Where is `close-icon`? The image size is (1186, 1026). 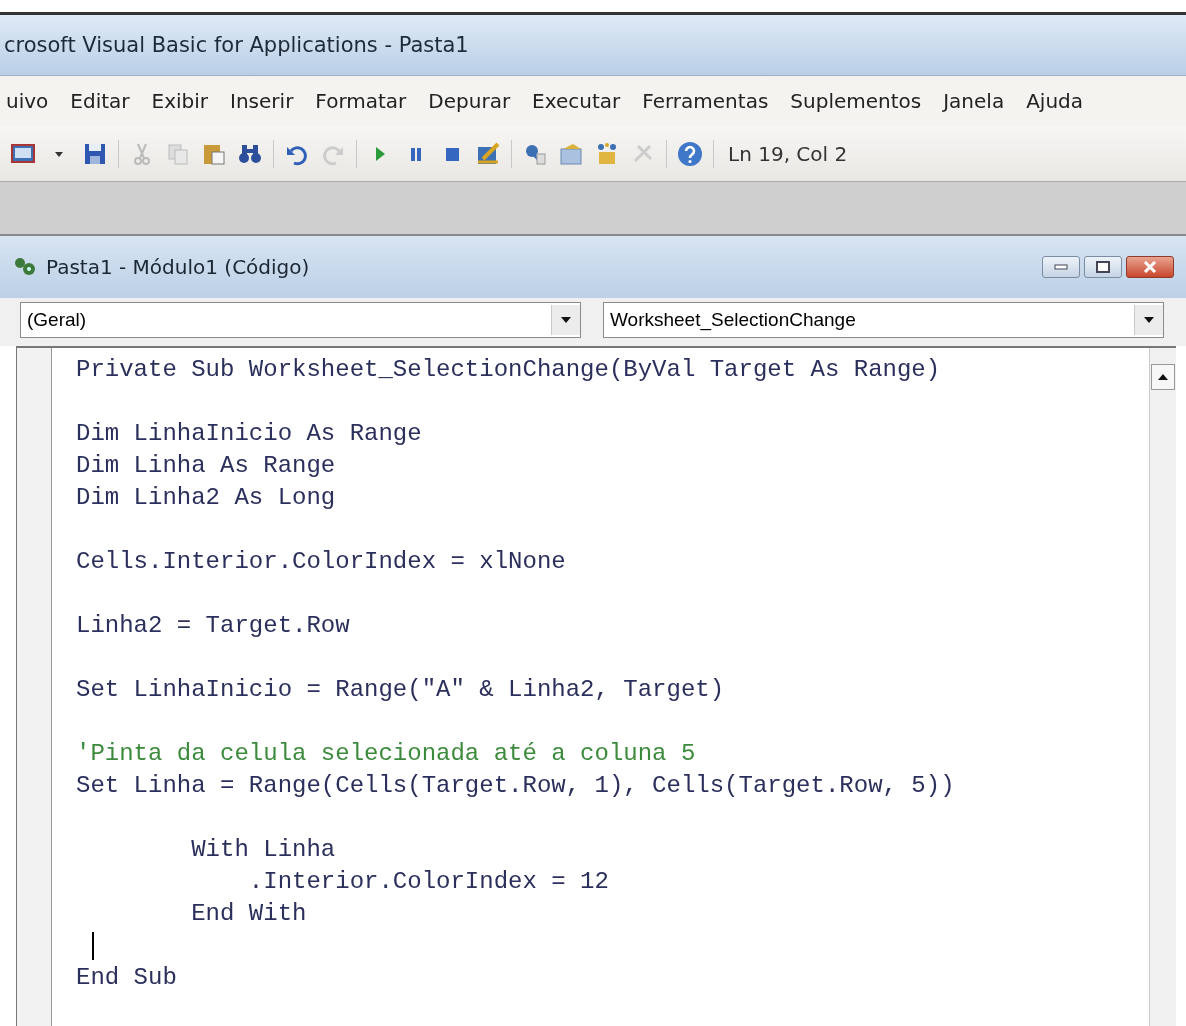 close-icon is located at coordinates (1150, 267).